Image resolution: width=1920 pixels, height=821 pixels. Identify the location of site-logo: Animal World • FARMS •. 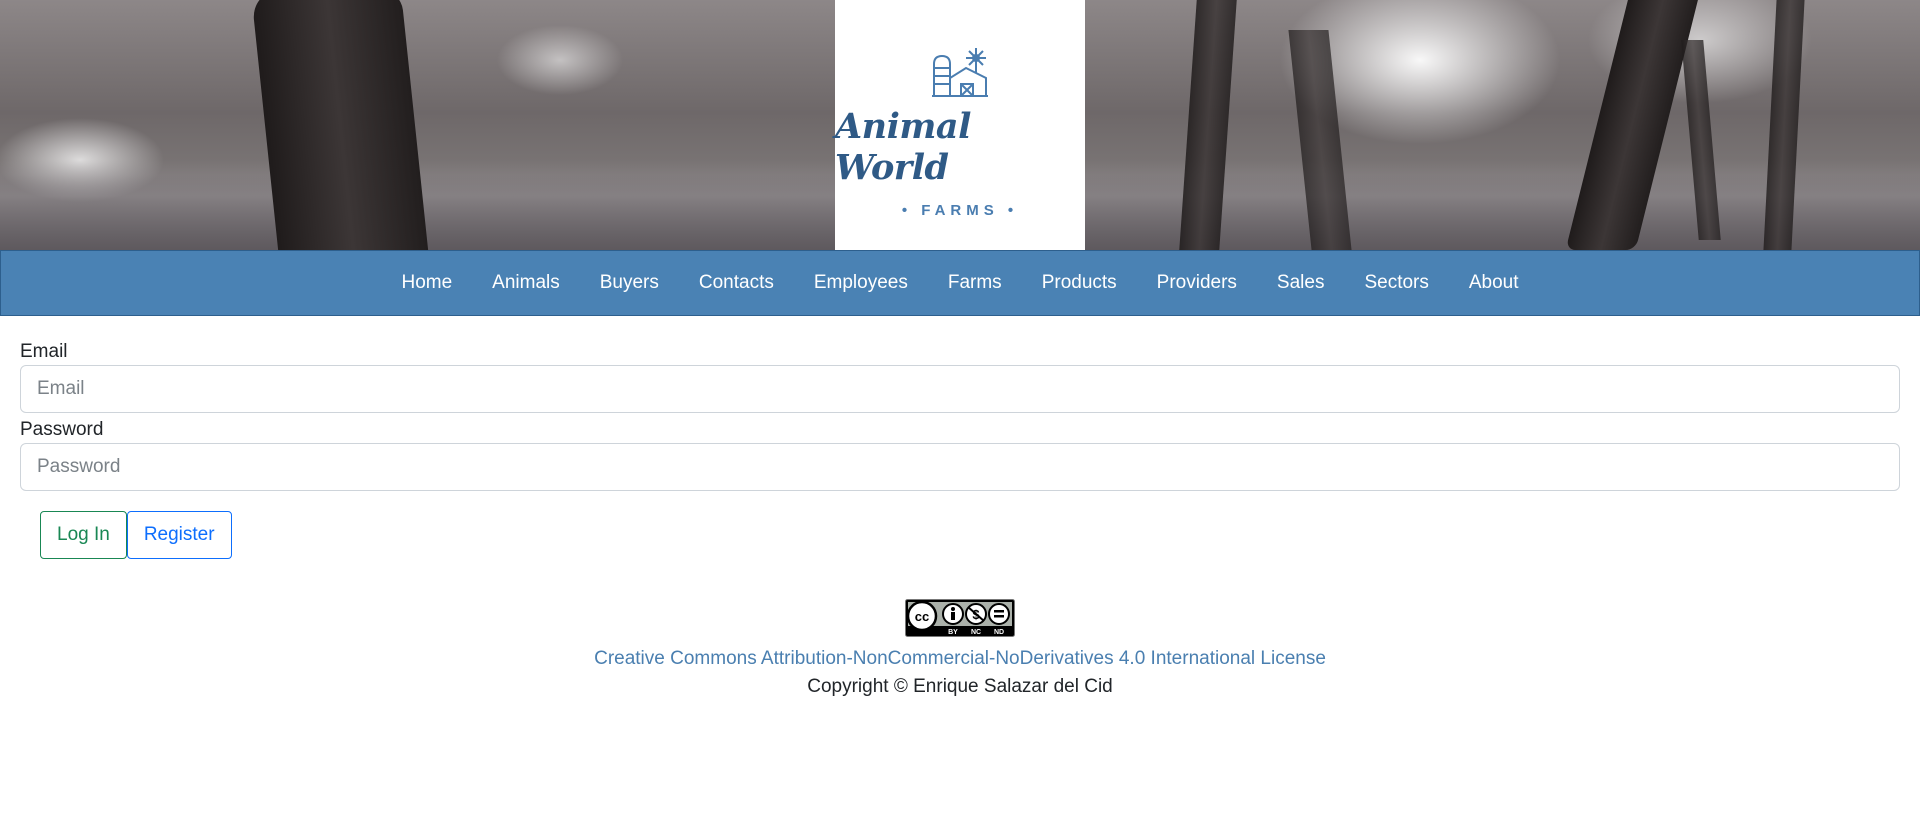
(960, 125).